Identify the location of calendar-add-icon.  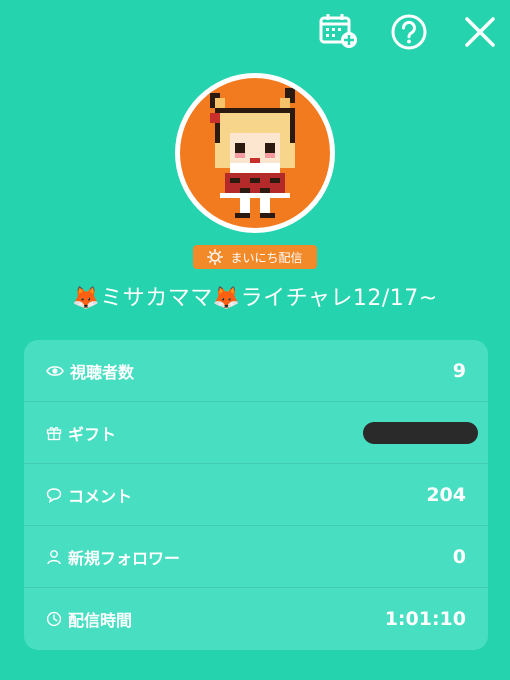
(338, 31).